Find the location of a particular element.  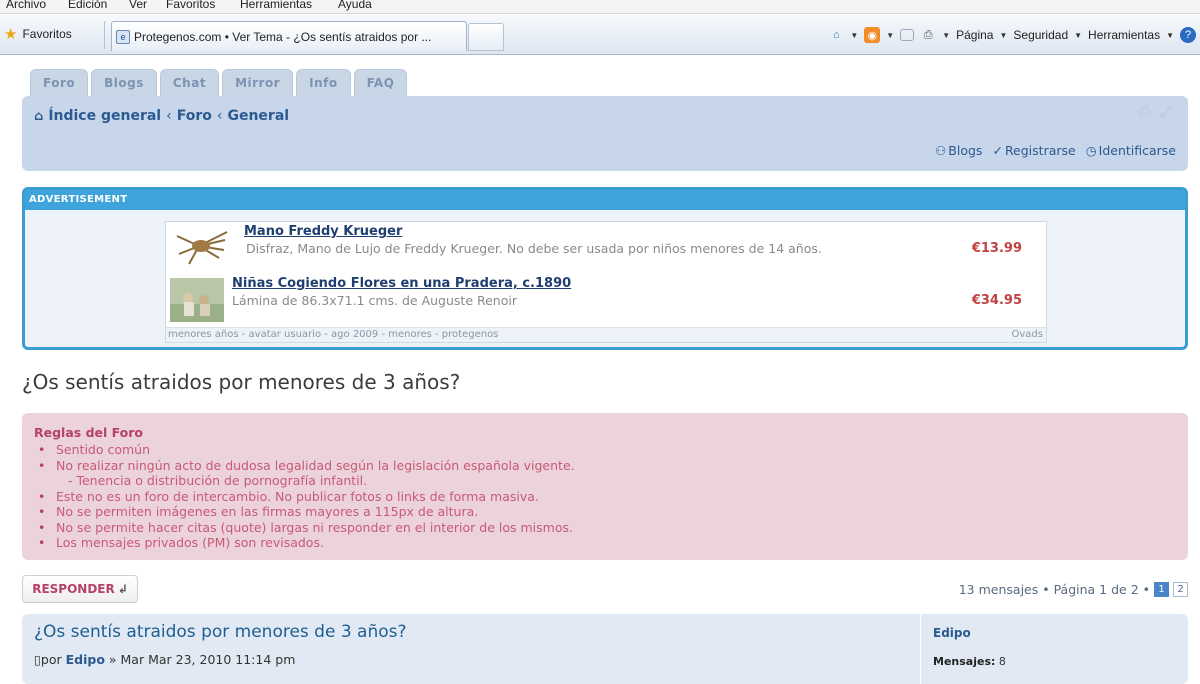

breadcrumb: ⌂ Índice general ‹ Foro ‹ General is located at coordinates (161, 116).